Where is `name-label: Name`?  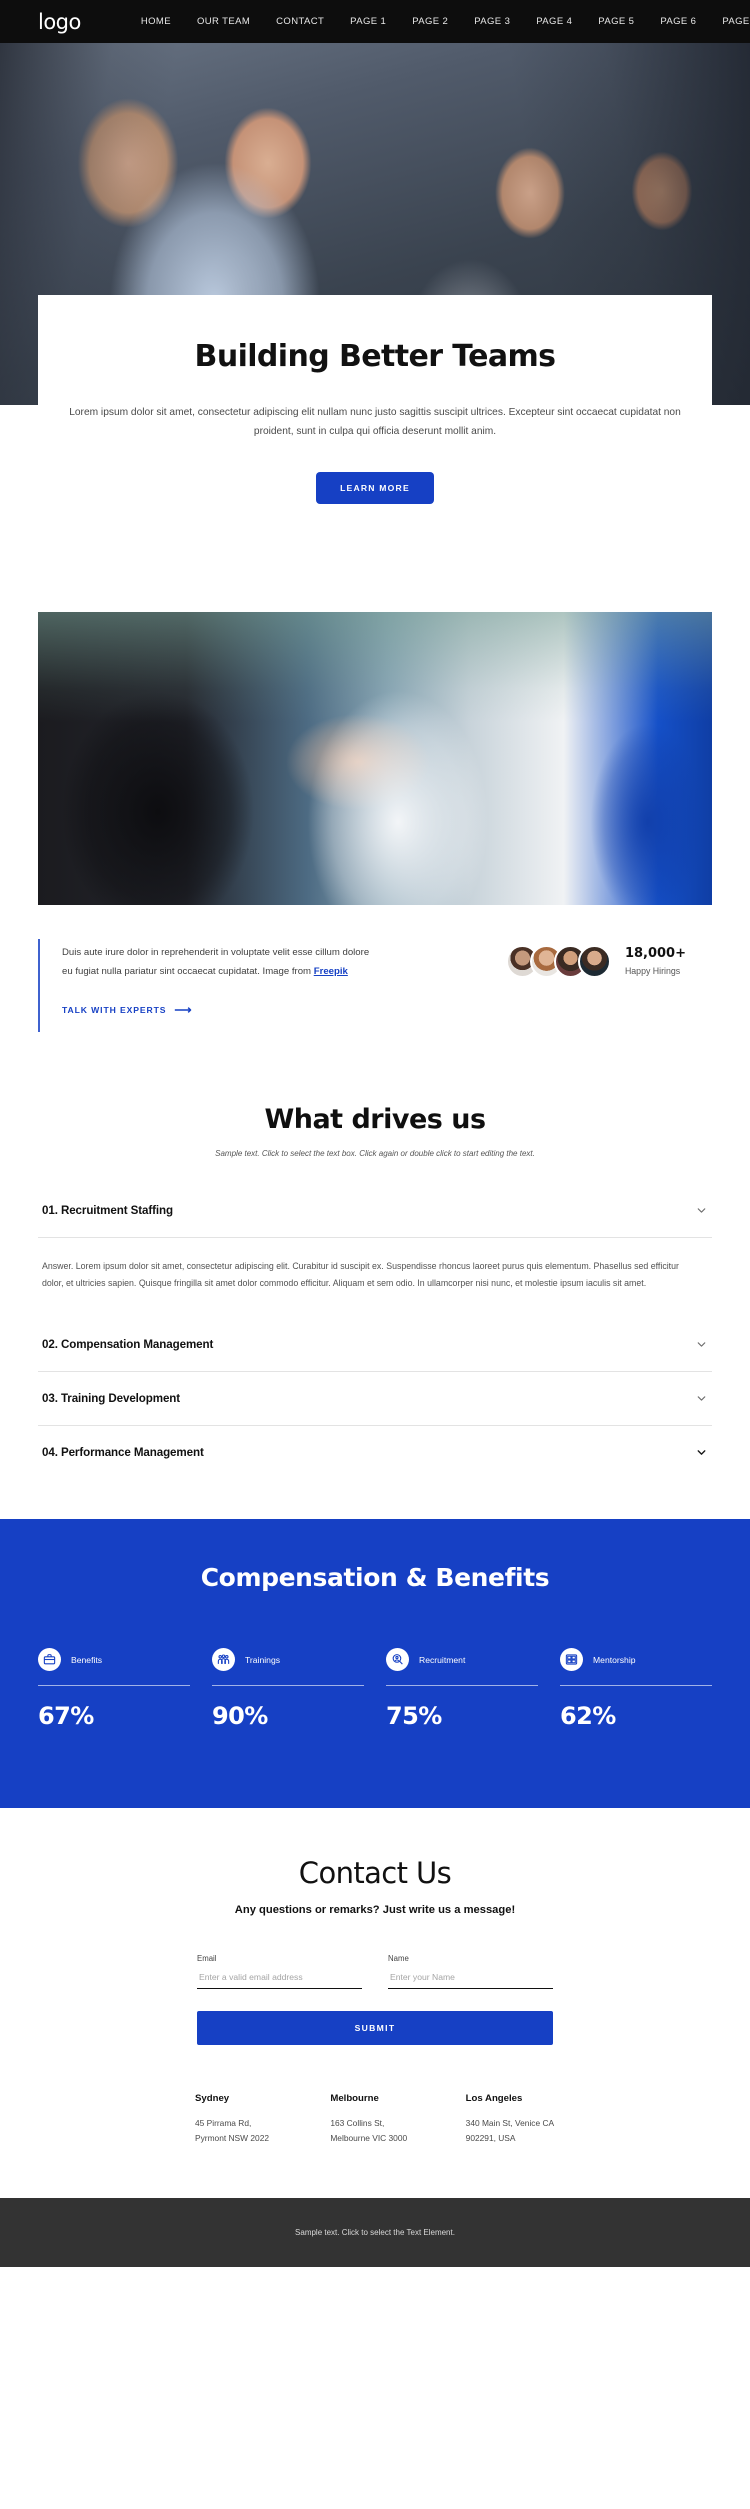
name-label: Name is located at coordinates (398, 1959).